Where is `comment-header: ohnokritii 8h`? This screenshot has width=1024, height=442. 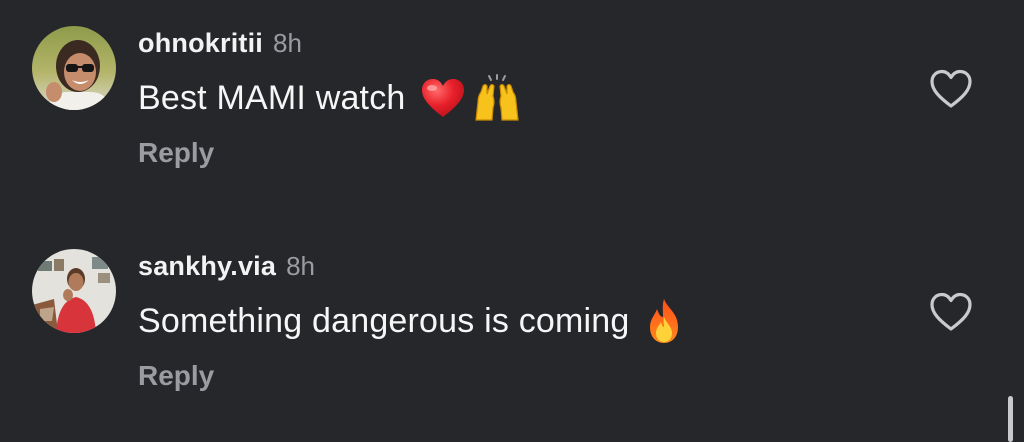
comment-header: ohnokritii 8h is located at coordinates (220, 45).